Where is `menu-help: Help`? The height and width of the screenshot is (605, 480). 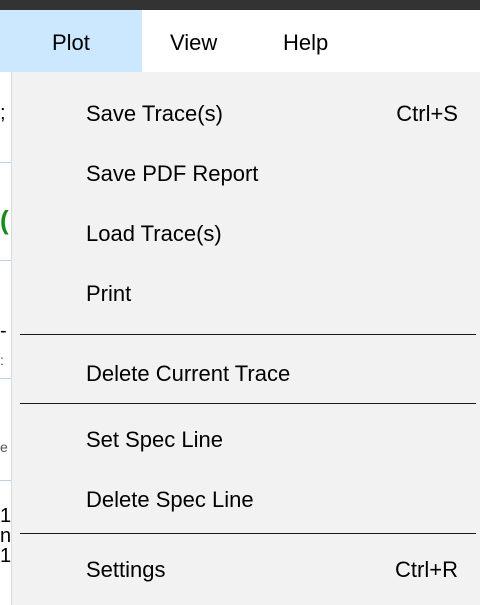 menu-help: Help is located at coordinates (305, 41).